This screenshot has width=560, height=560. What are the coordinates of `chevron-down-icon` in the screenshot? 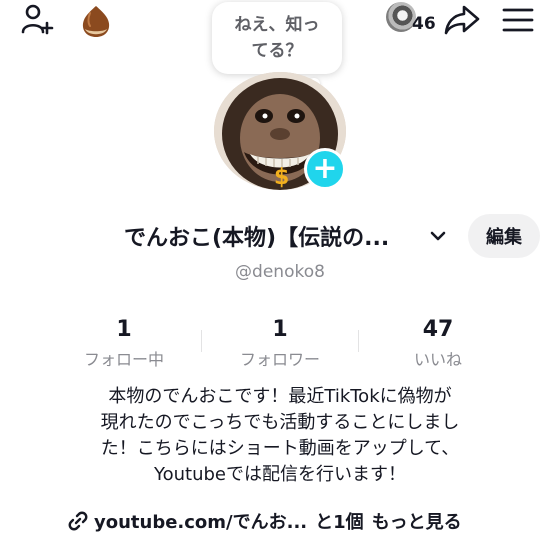 It's located at (438, 236).